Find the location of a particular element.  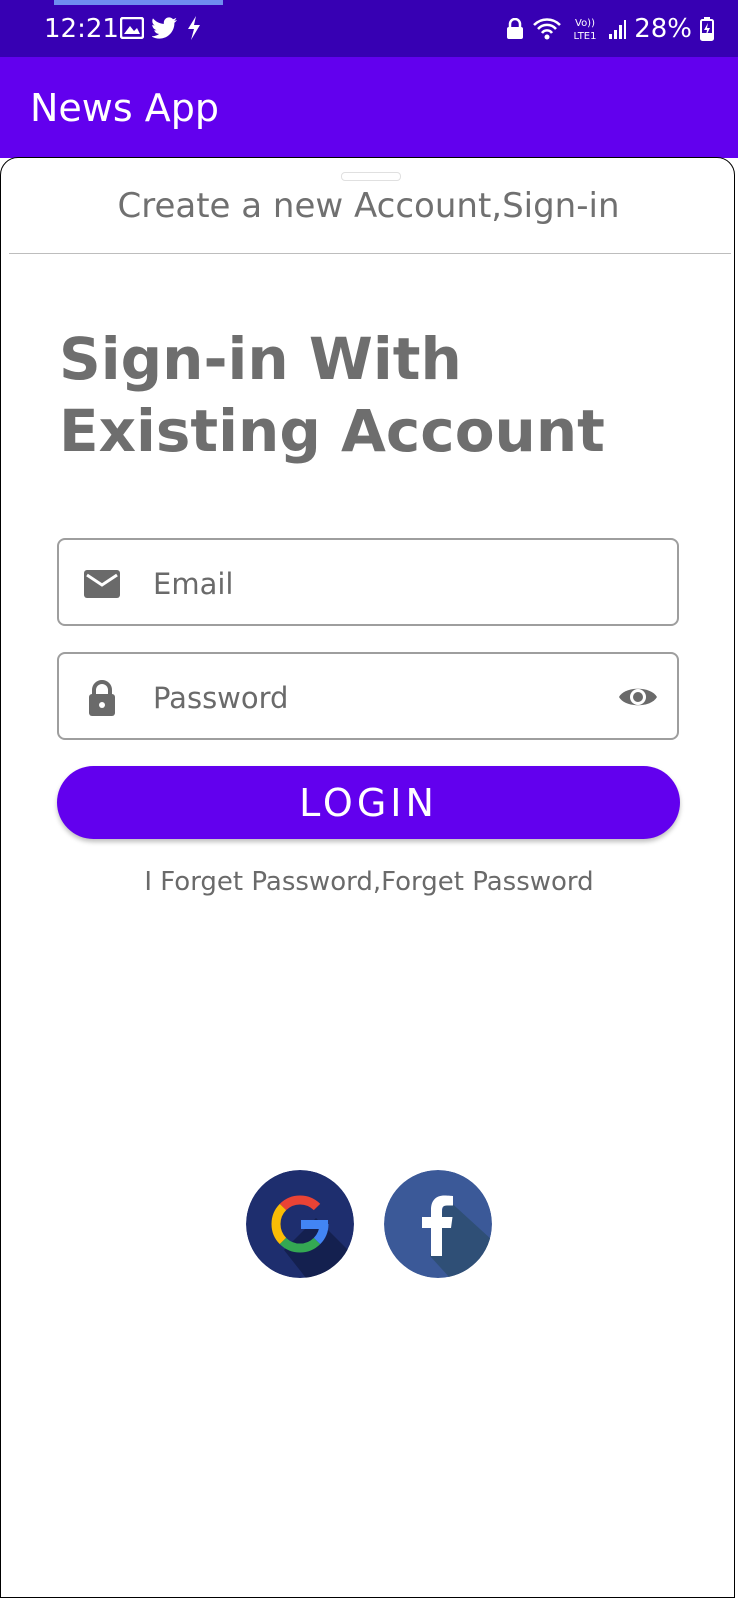

facebook-icon is located at coordinates (438, 1224).